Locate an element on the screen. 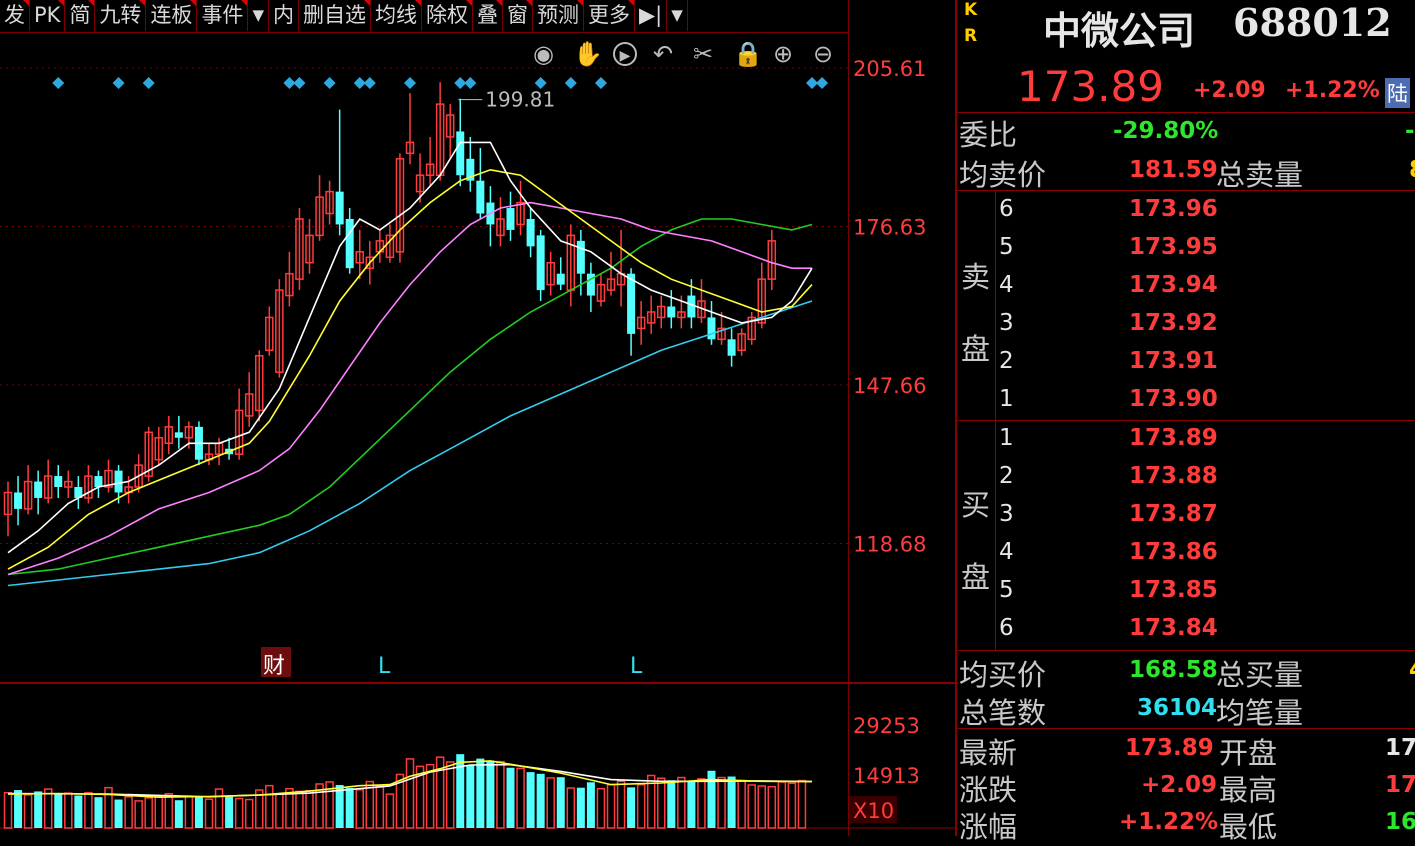 This screenshot has width=1415, height=846. zoom-out-icon: ⊖ is located at coordinates (823, 54).